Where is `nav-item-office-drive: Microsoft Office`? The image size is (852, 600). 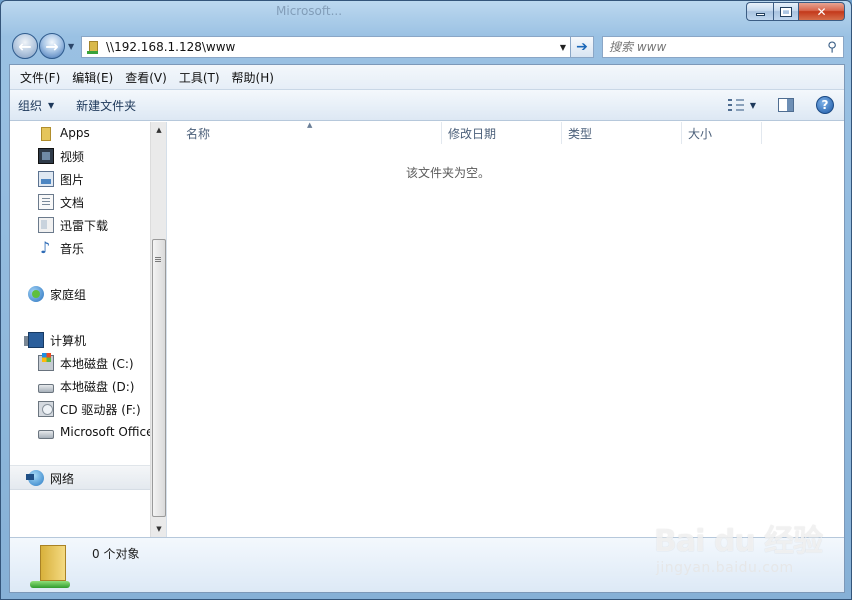
nav-item-office-drive: Microsoft Office is located at coordinates (95, 432).